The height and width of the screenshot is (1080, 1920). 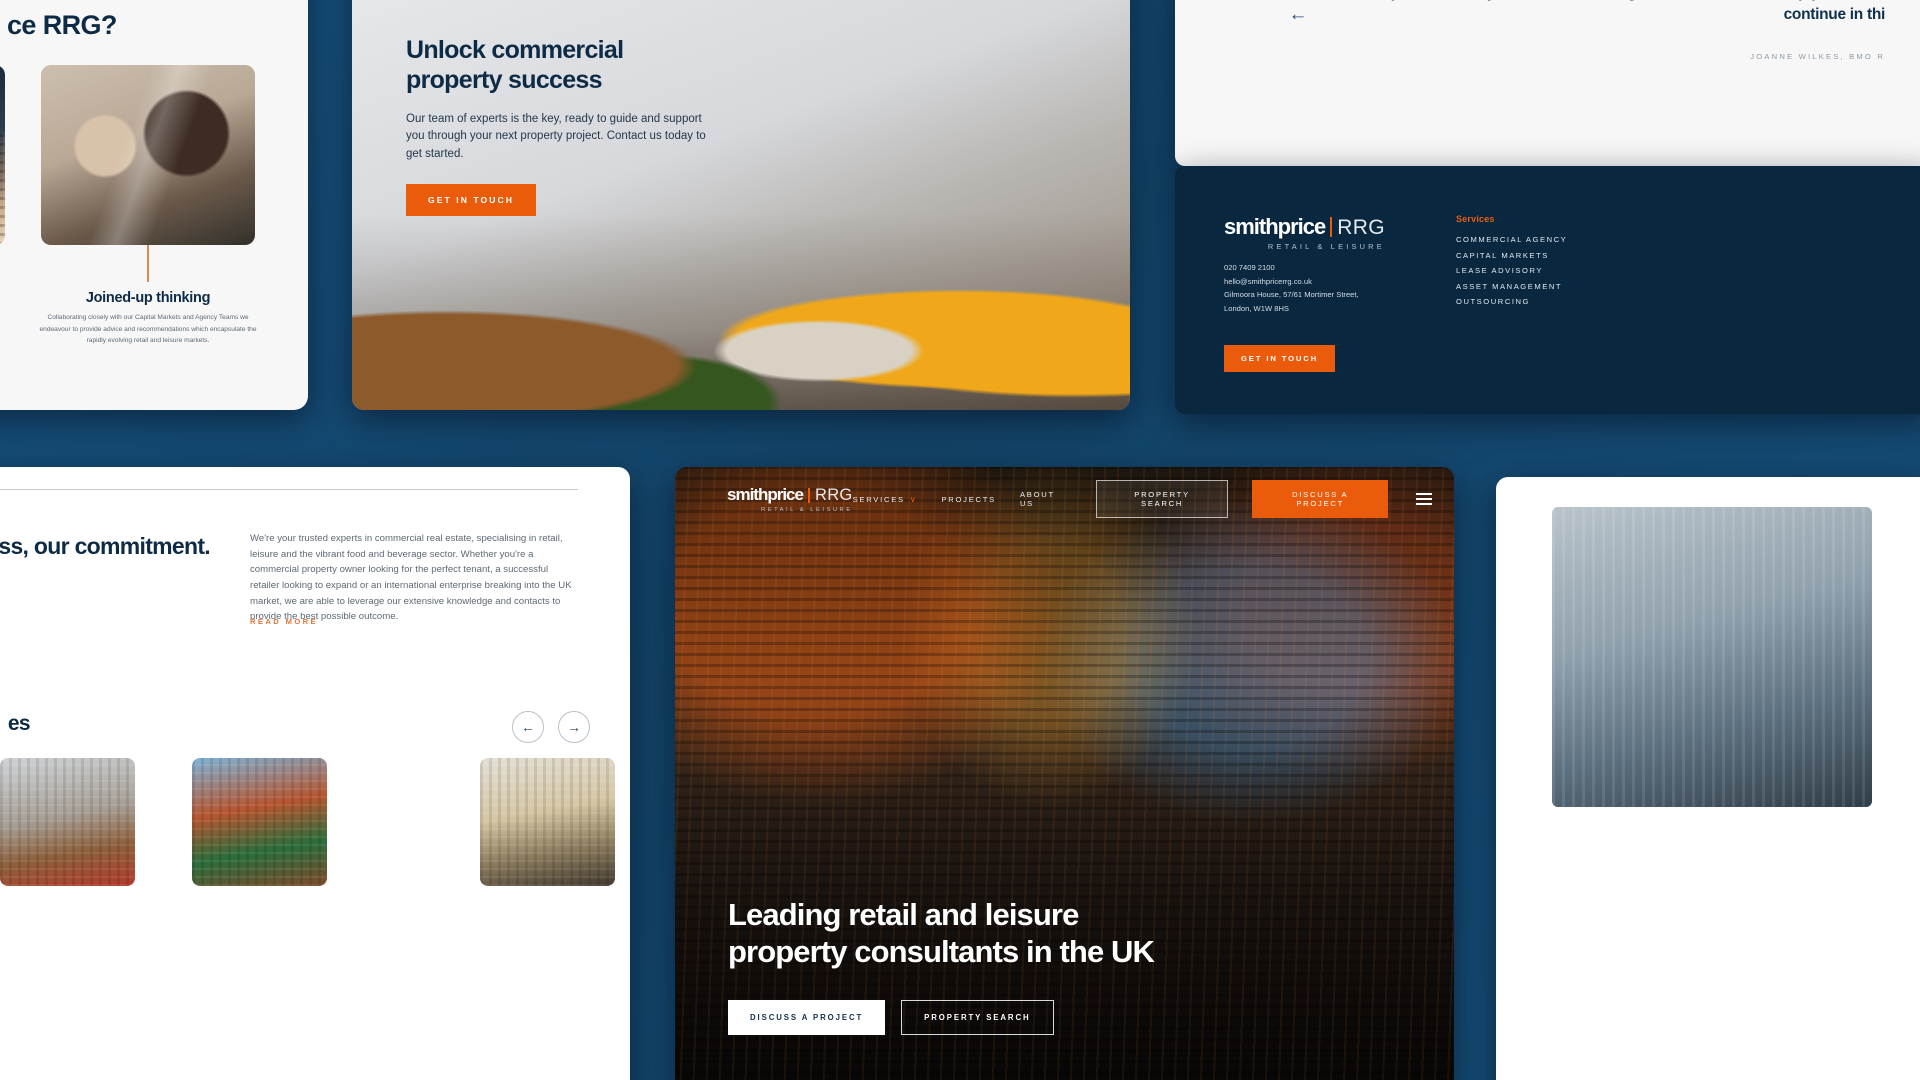 I want to click on horizontal-divider, so click(x=289, y=489).